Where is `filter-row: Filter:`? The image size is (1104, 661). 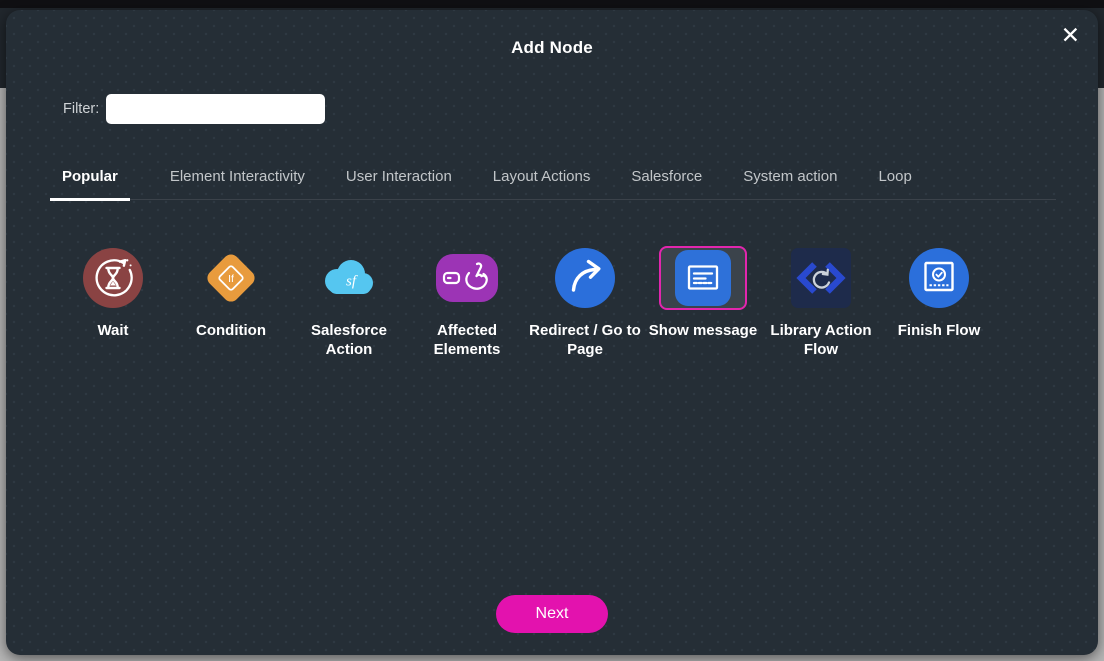
filter-row: Filter: is located at coordinates (194, 109).